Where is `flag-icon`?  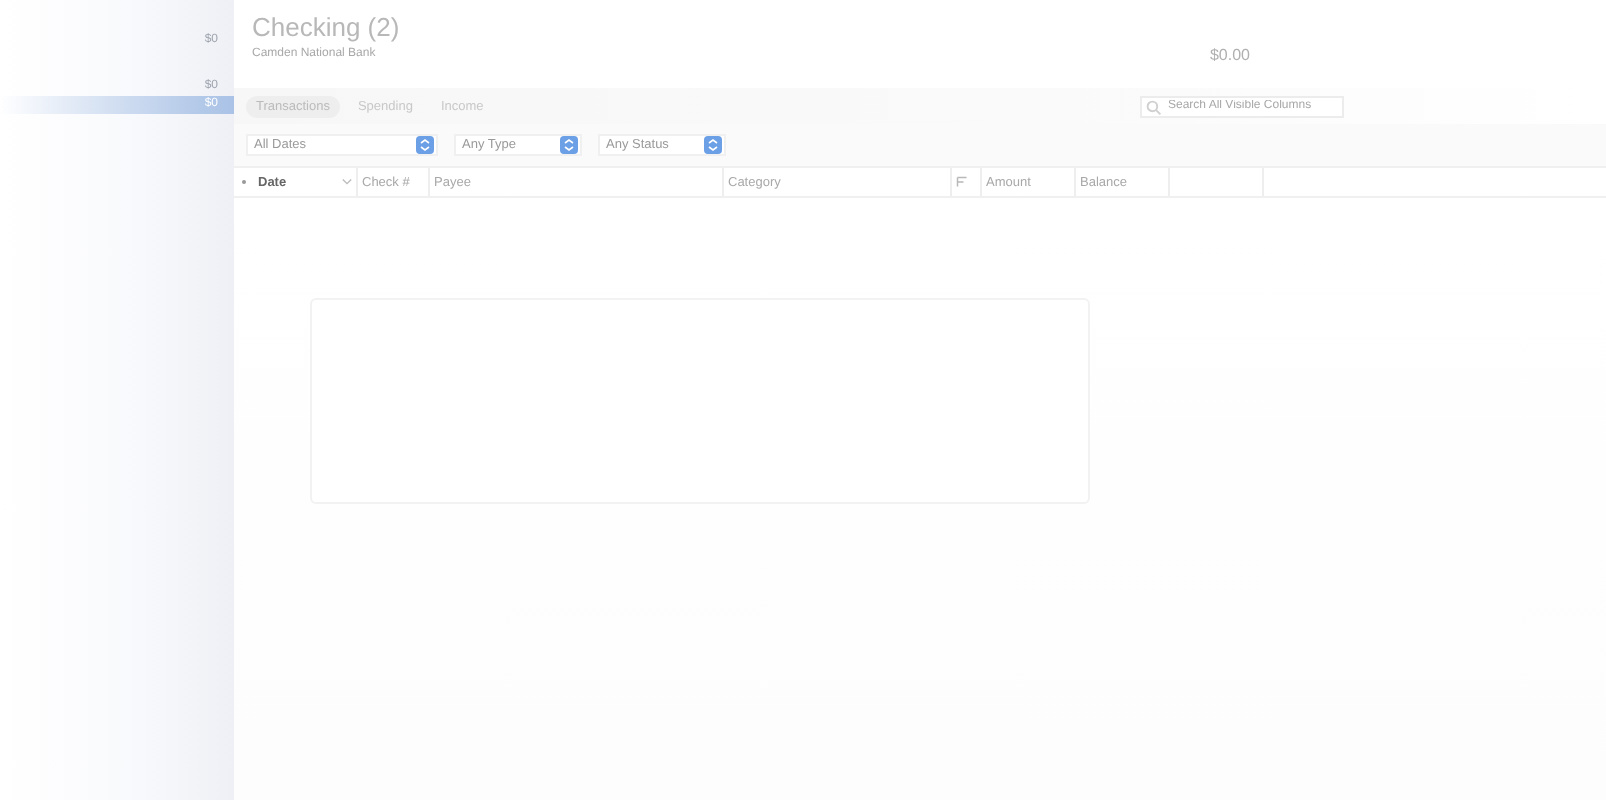
flag-icon is located at coordinates (962, 182).